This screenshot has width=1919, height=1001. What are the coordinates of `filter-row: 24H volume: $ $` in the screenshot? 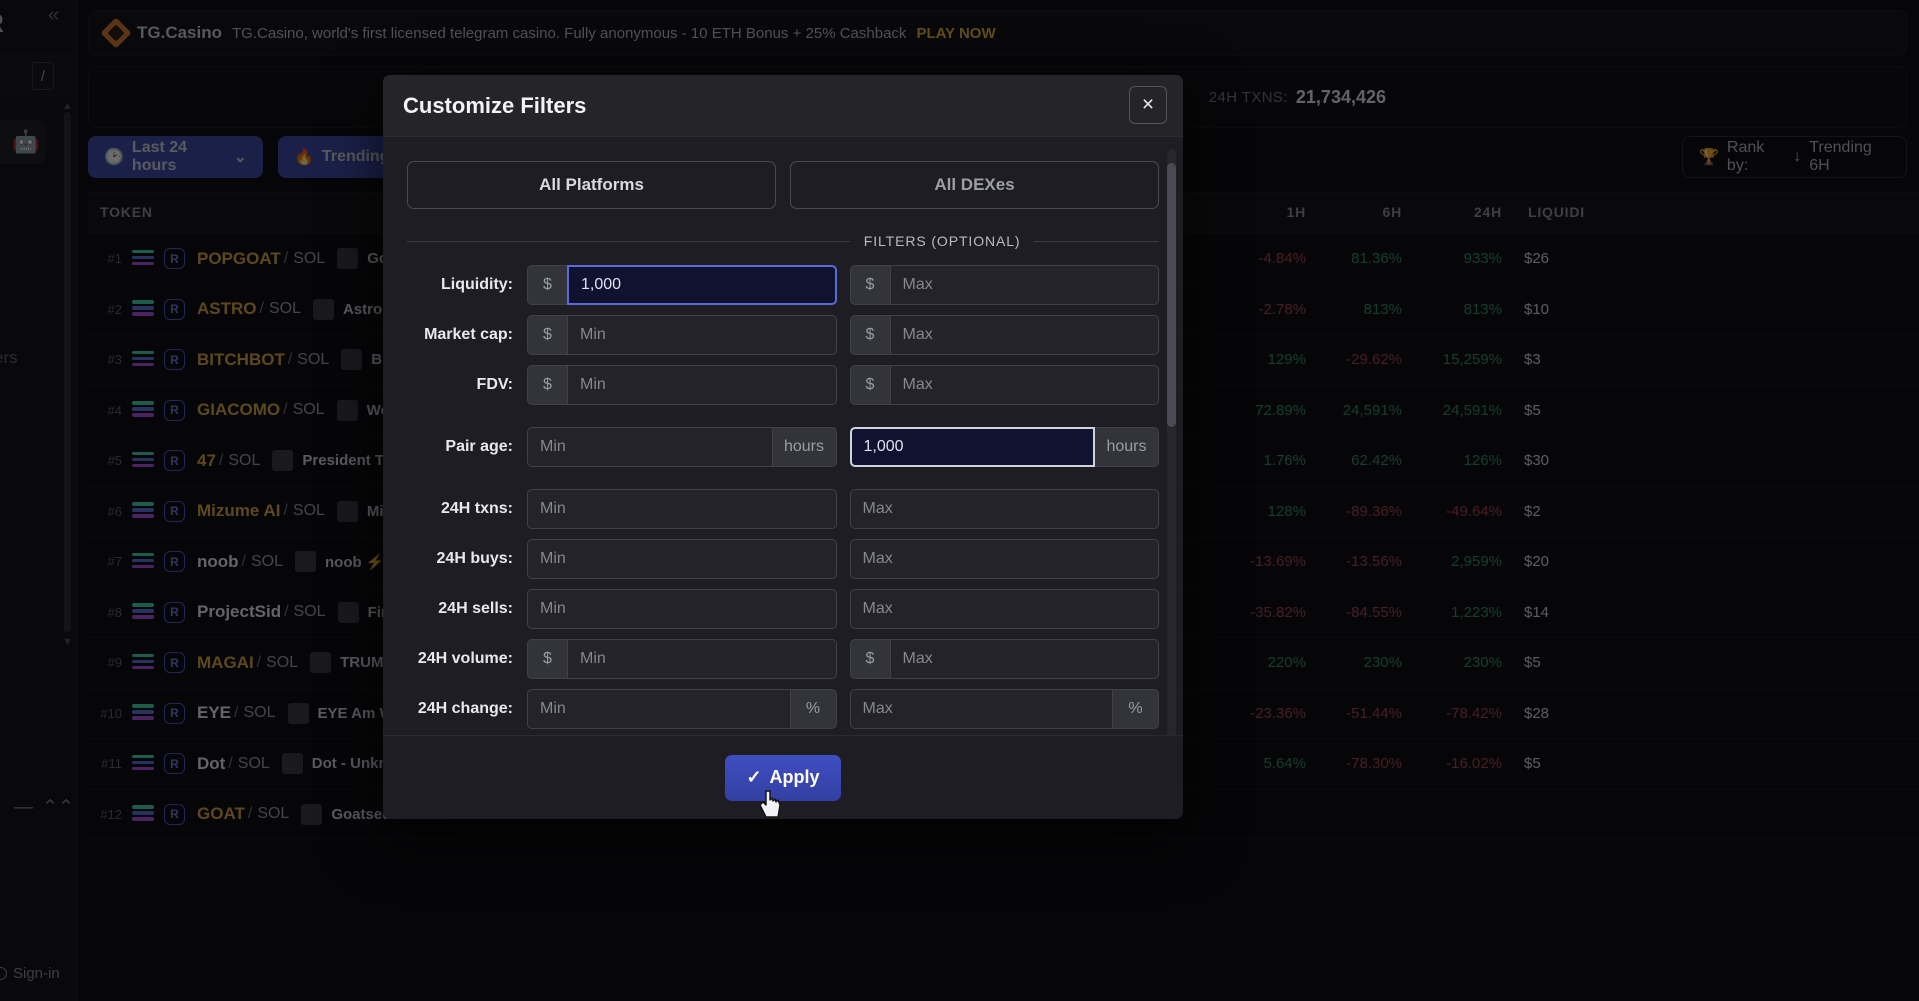 It's located at (783, 659).